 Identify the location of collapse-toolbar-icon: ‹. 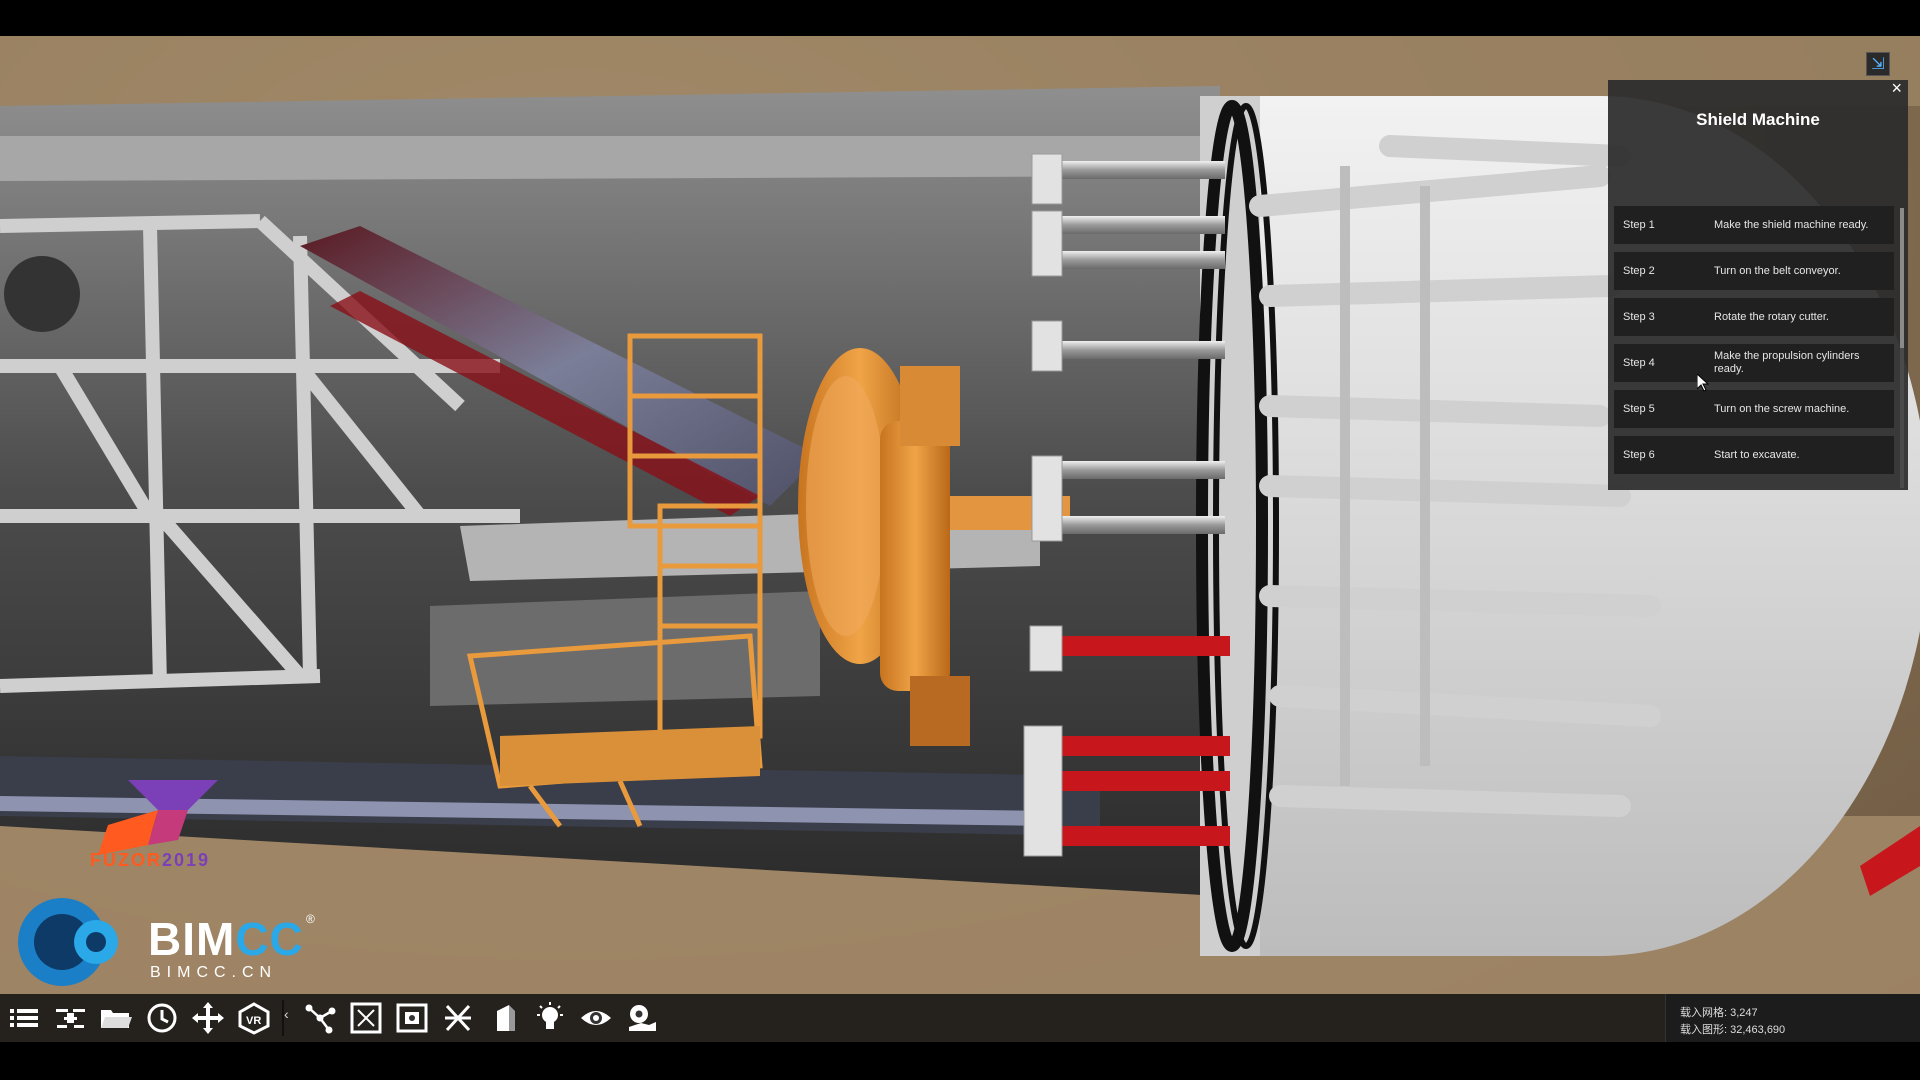
(286, 1014).